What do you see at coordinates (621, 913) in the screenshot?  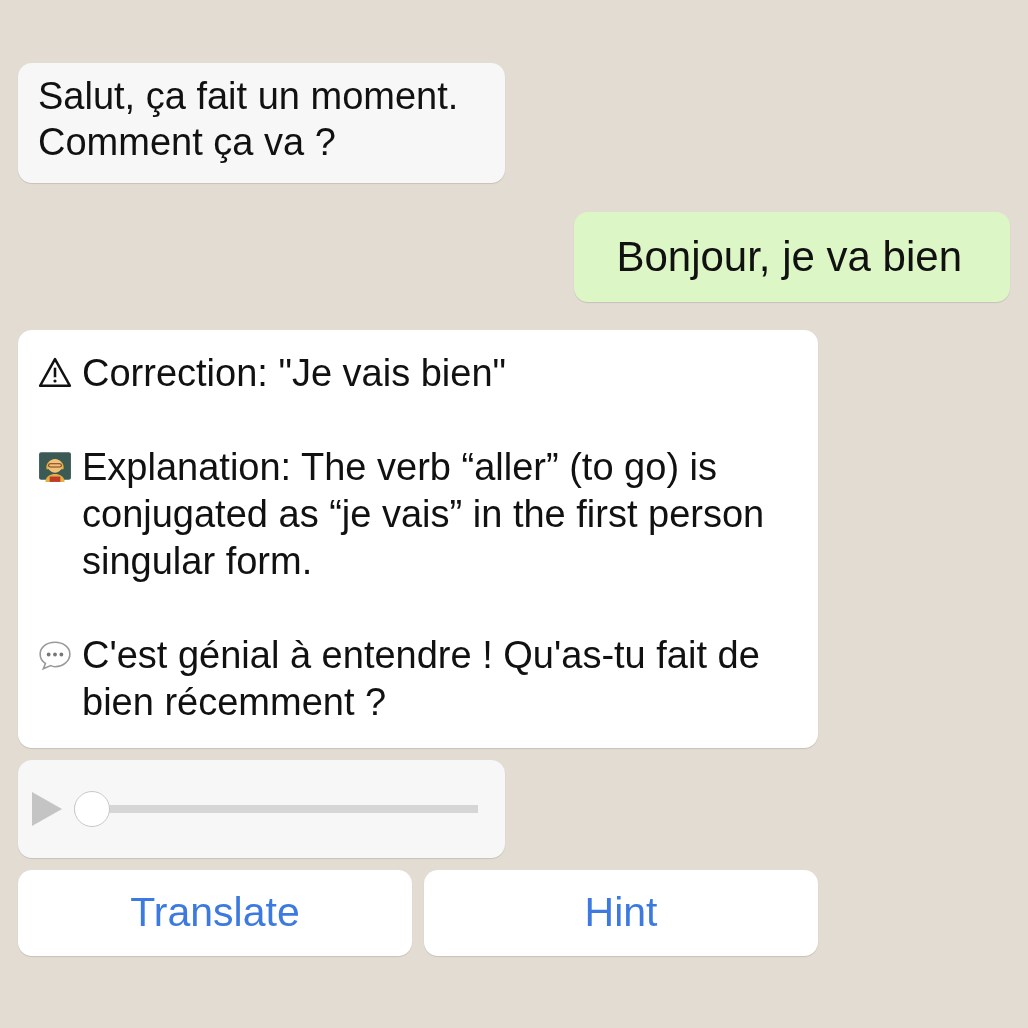 I see `action-button: Hint` at bounding box center [621, 913].